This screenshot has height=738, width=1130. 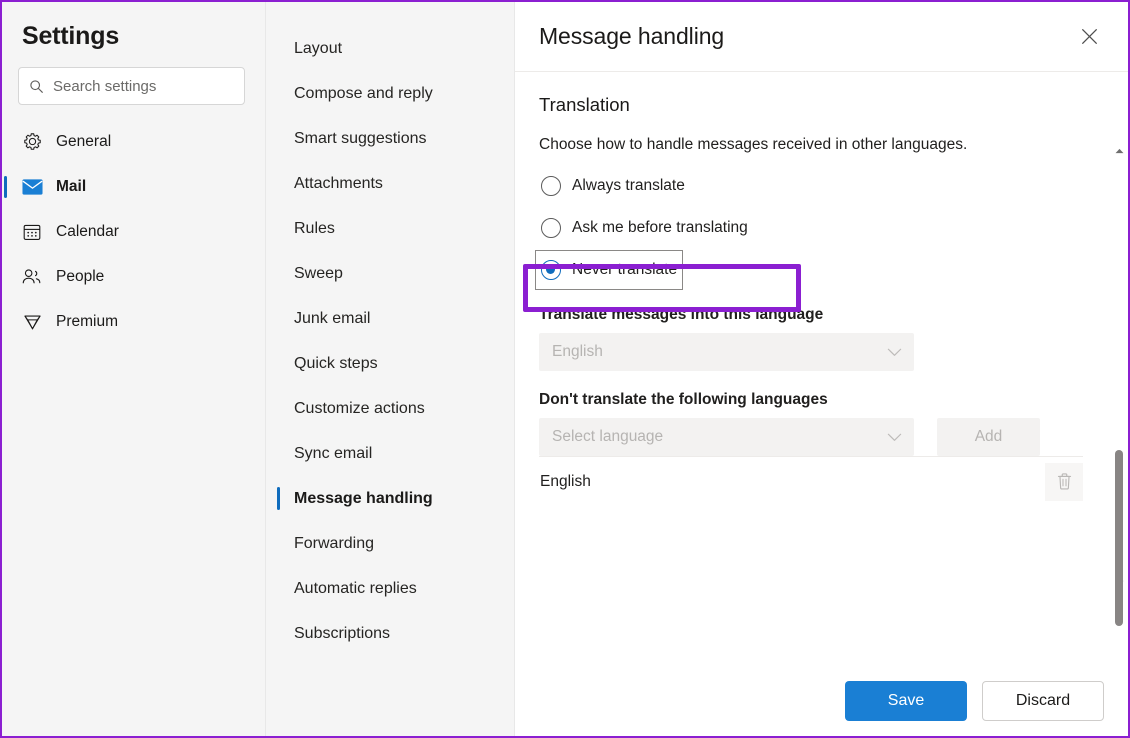 I want to click on main-header: Message handling, so click(x=821, y=37).